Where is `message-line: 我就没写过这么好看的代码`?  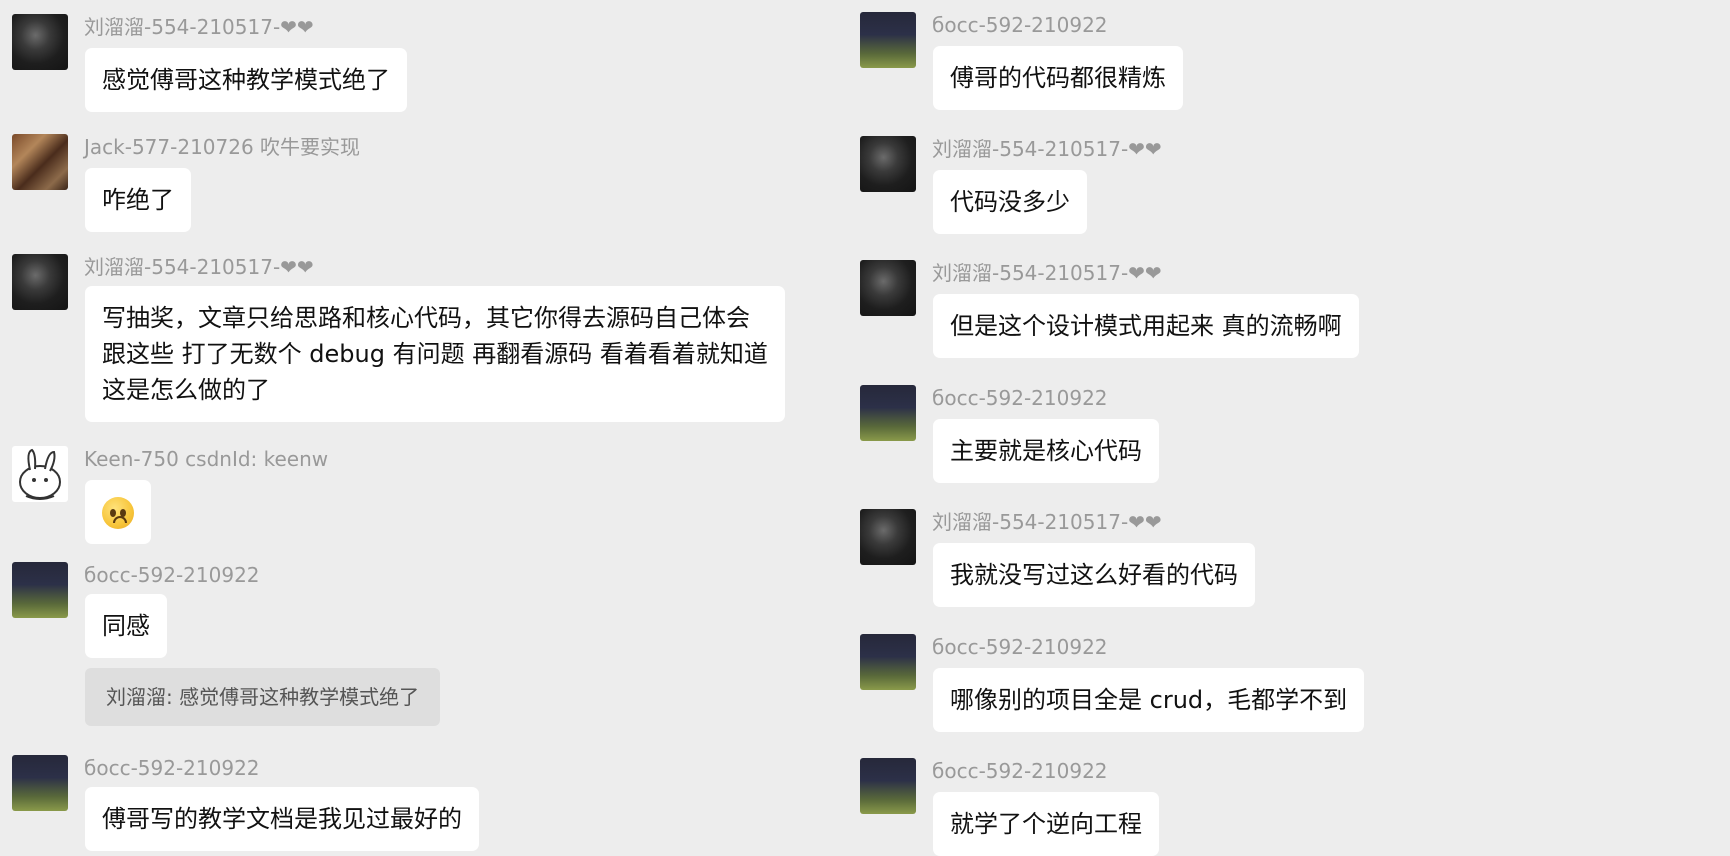 message-line: 我就没写过这么好看的代码 is located at coordinates (1094, 575).